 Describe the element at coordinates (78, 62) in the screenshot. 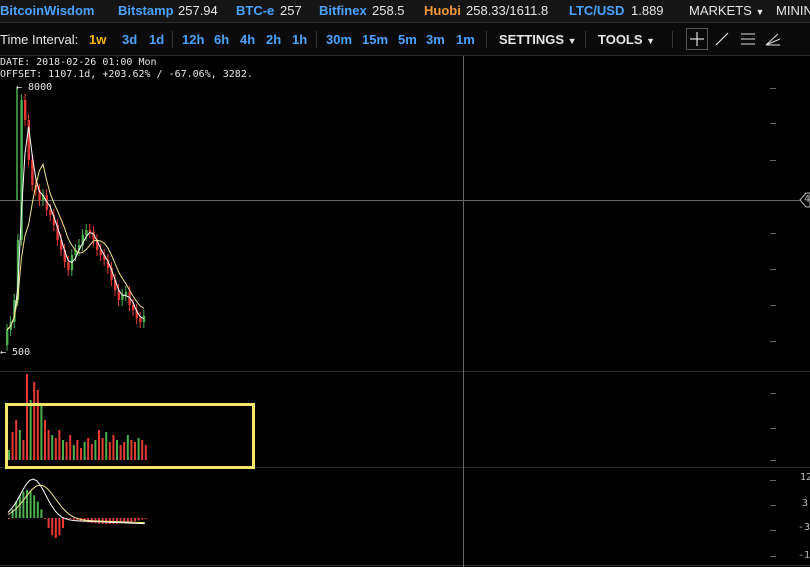

I see `date-readout: DATE: 2018-02-26 01:00 Mon` at that location.